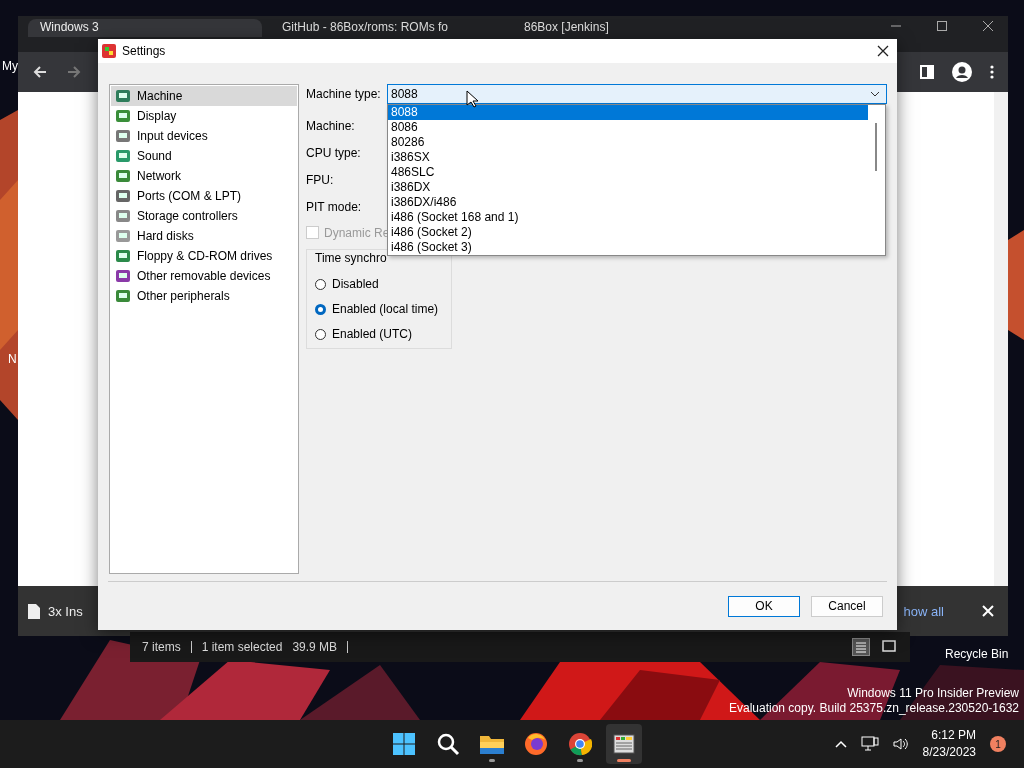 Image resolution: width=1024 pixels, height=768 pixels. What do you see at coordinates (874, 708) in the screenshot?
I see `watermark-text: Evaluation copy. Build 25375.zn_release.230520-1632` at bounding box center [874, 708].